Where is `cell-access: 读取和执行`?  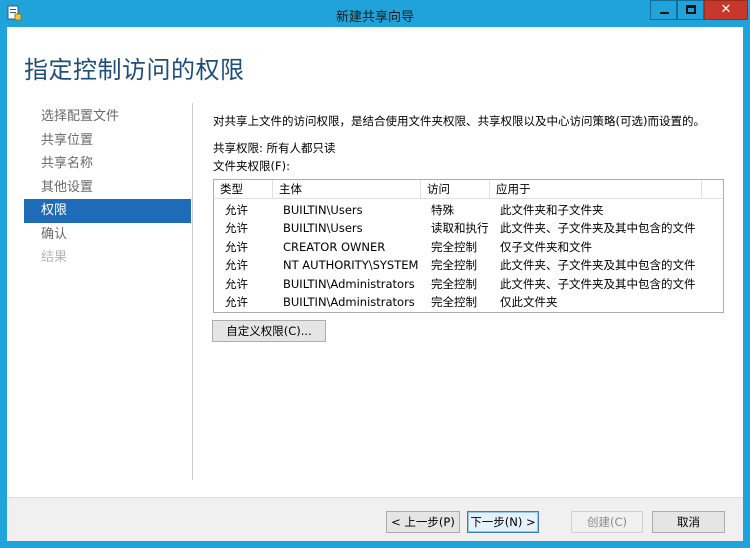
cell-access: 读取和执行 is located at coordinates (460, 228).